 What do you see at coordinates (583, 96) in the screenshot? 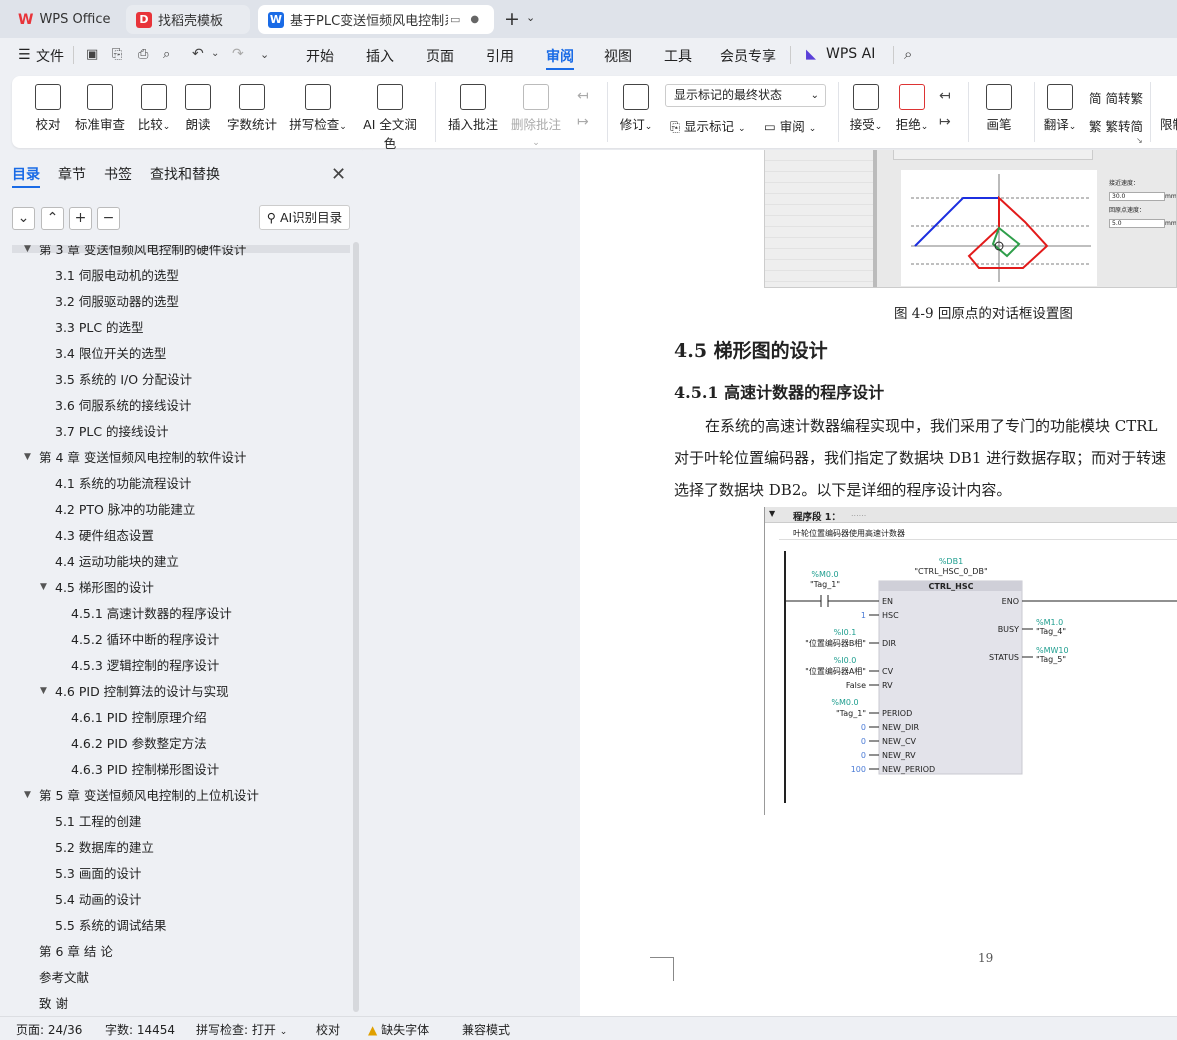
I see `prev-comment-icon: ↤` at bounding box center [583, 96].